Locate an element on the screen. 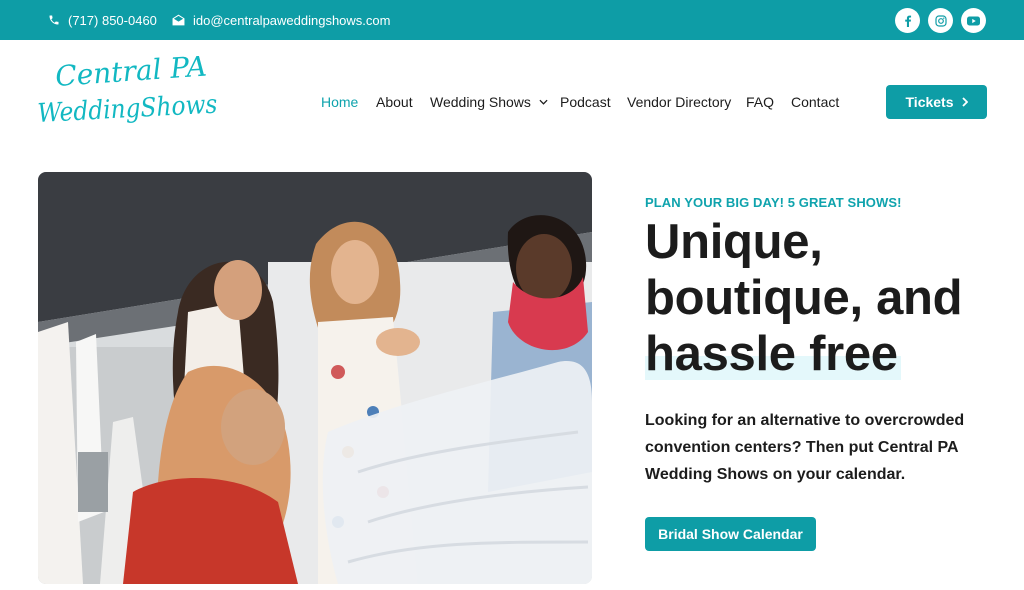 The height and width of the screenshot is (590, 1024). nav-podcast: Podcast is located at coordinates (585, 102).